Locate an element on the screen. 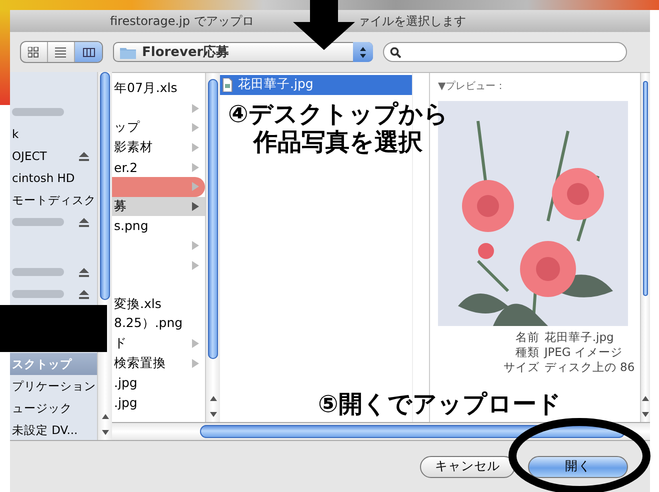 The width and height of the screenshot is (659, 492). info-label: 名前 is located at coordinates (527, 337).